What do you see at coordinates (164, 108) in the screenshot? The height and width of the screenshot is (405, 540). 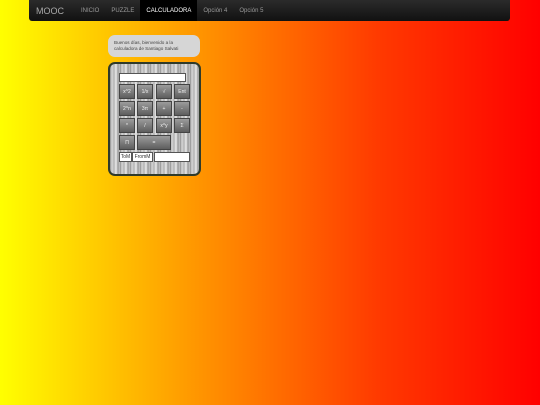 I see `key-plus: +` at bounding box center [164, 108].